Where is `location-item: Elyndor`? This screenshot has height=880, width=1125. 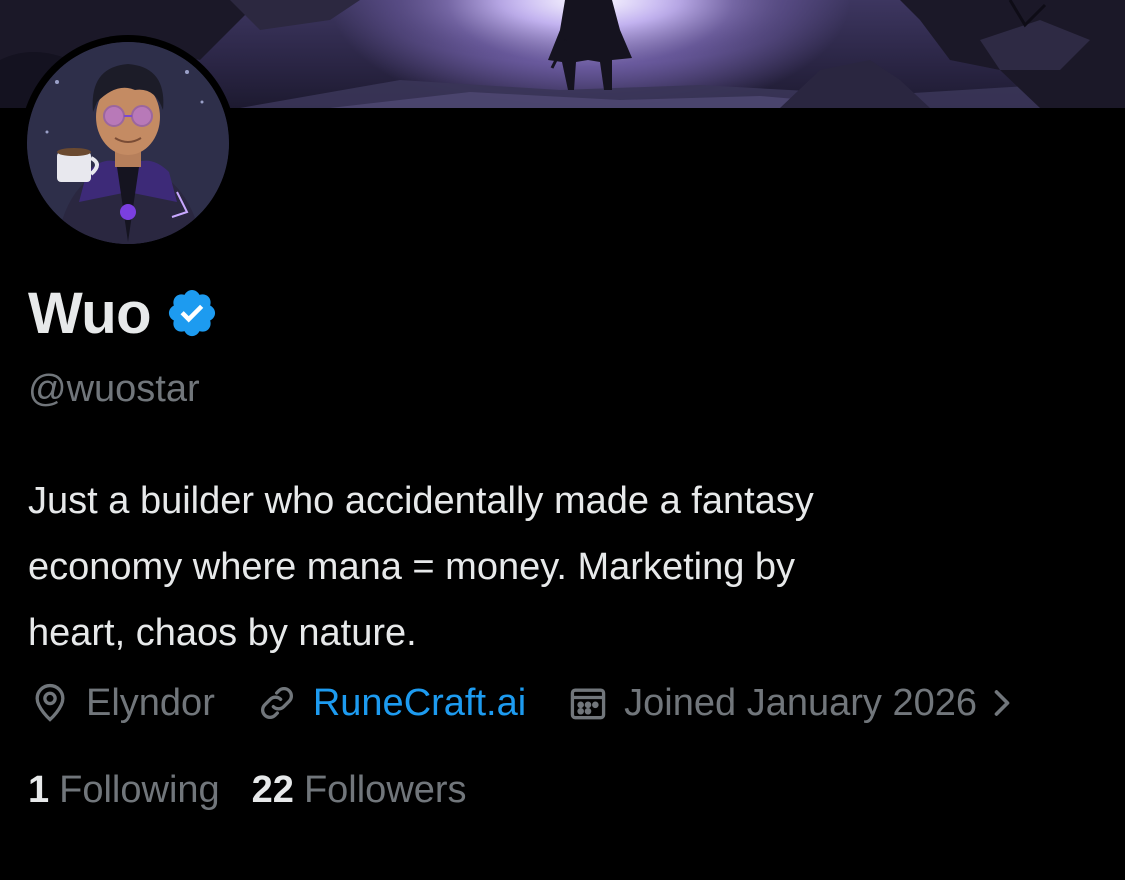 location-item: Elyndor is located at coordinates (121, 703).